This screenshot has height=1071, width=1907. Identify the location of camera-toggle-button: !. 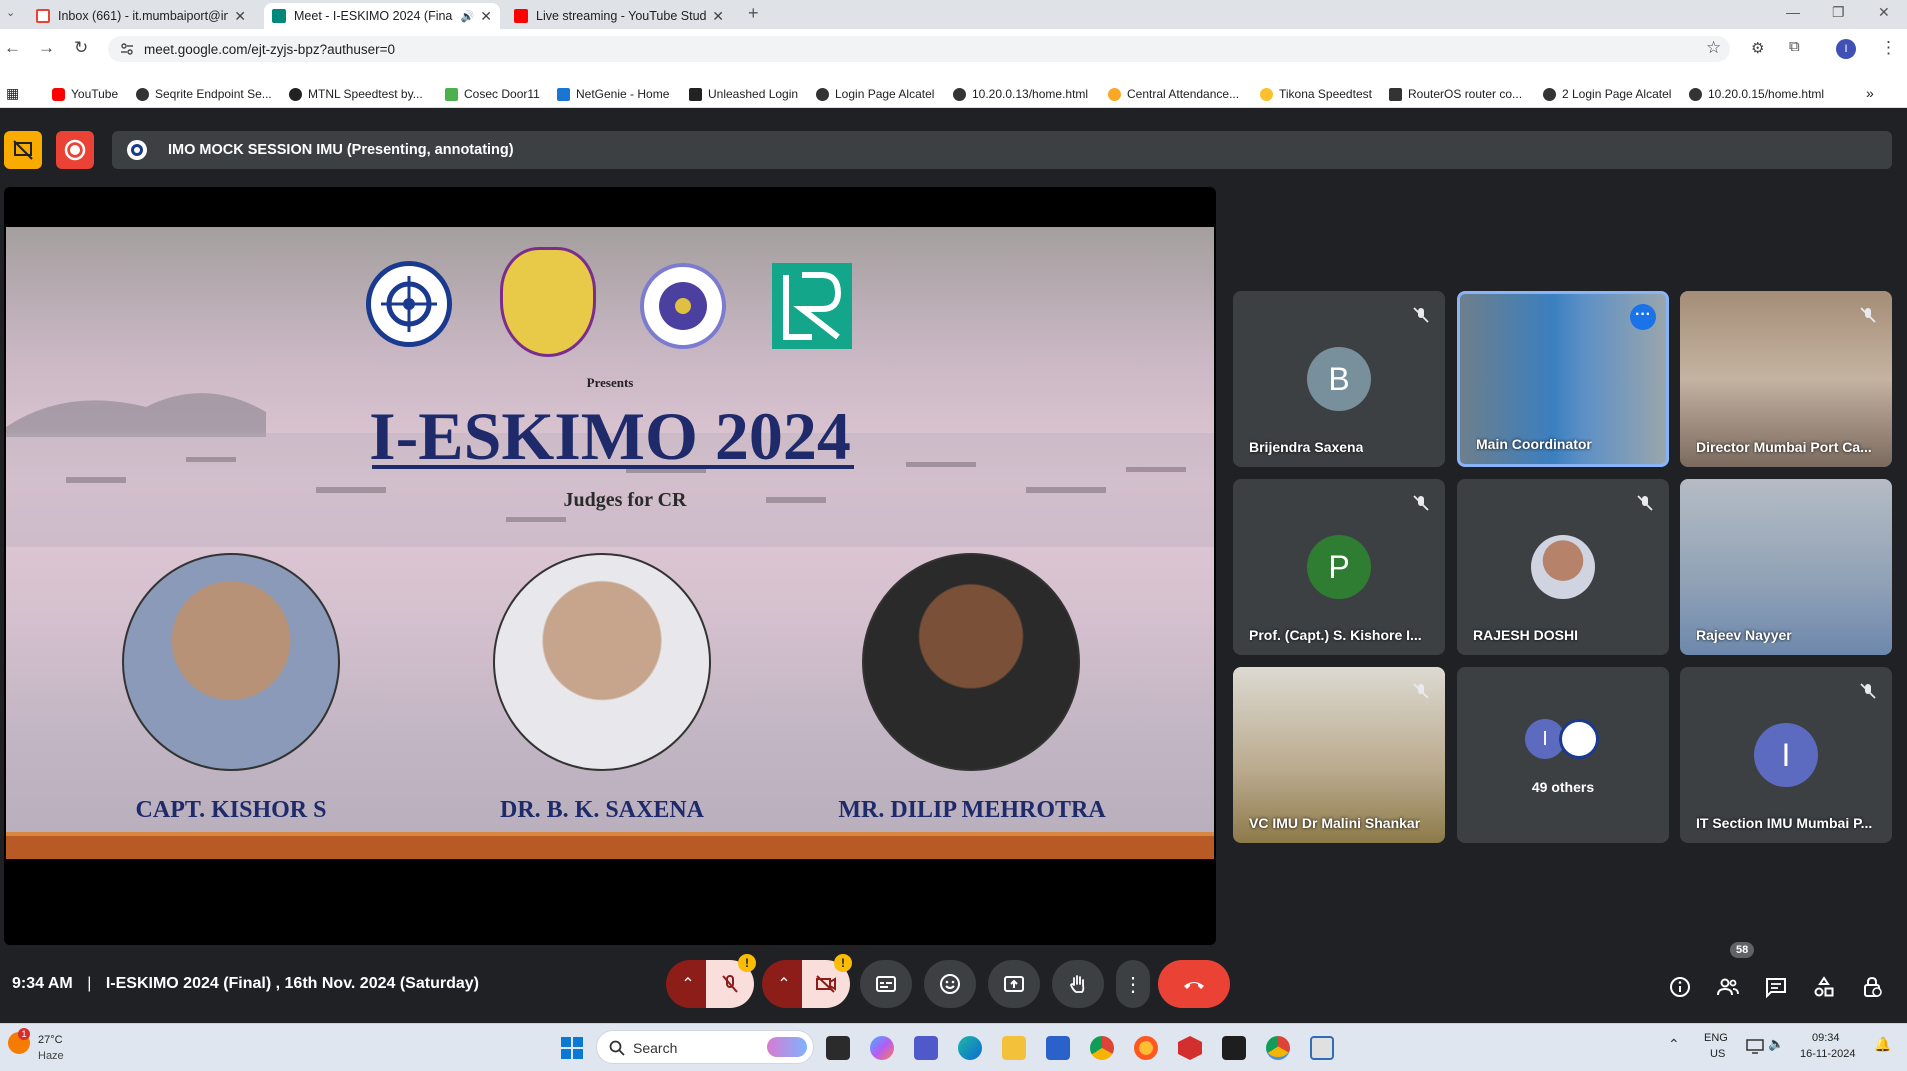
(827, 981).